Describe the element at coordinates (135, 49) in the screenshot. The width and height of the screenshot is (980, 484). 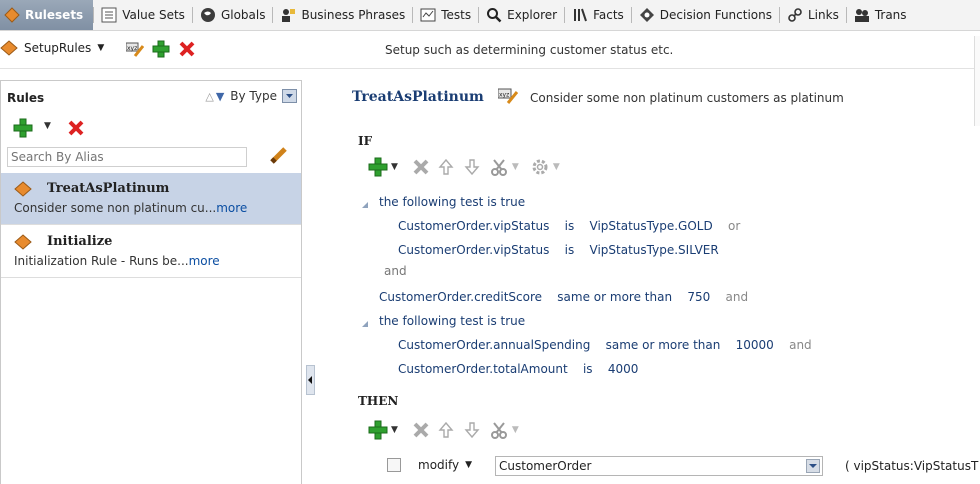
I see `edit-ruleset-icon: xyz` at that location.